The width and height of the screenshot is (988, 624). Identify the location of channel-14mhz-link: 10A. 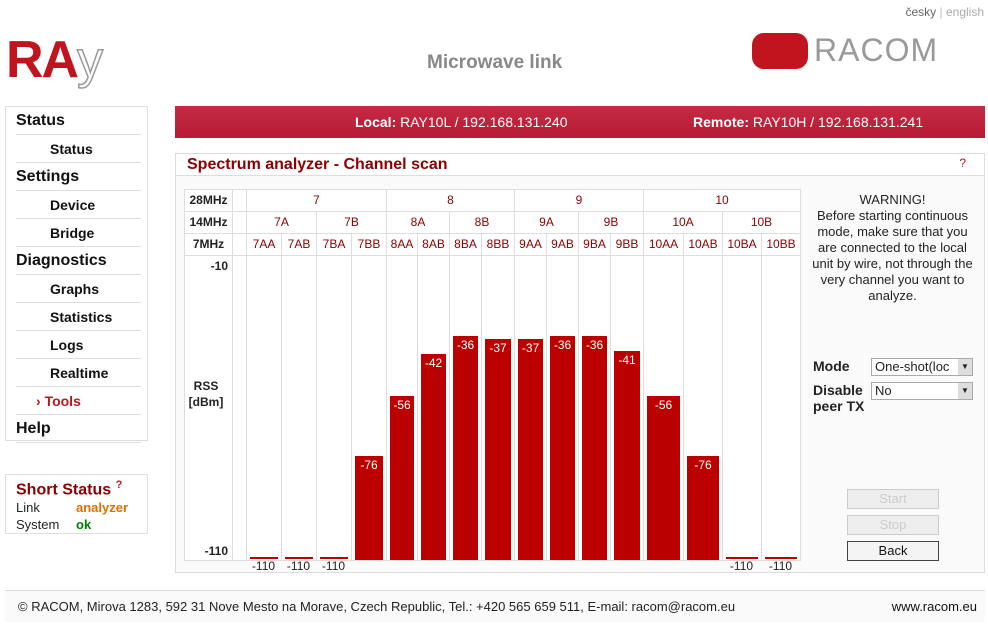
(682, 222).